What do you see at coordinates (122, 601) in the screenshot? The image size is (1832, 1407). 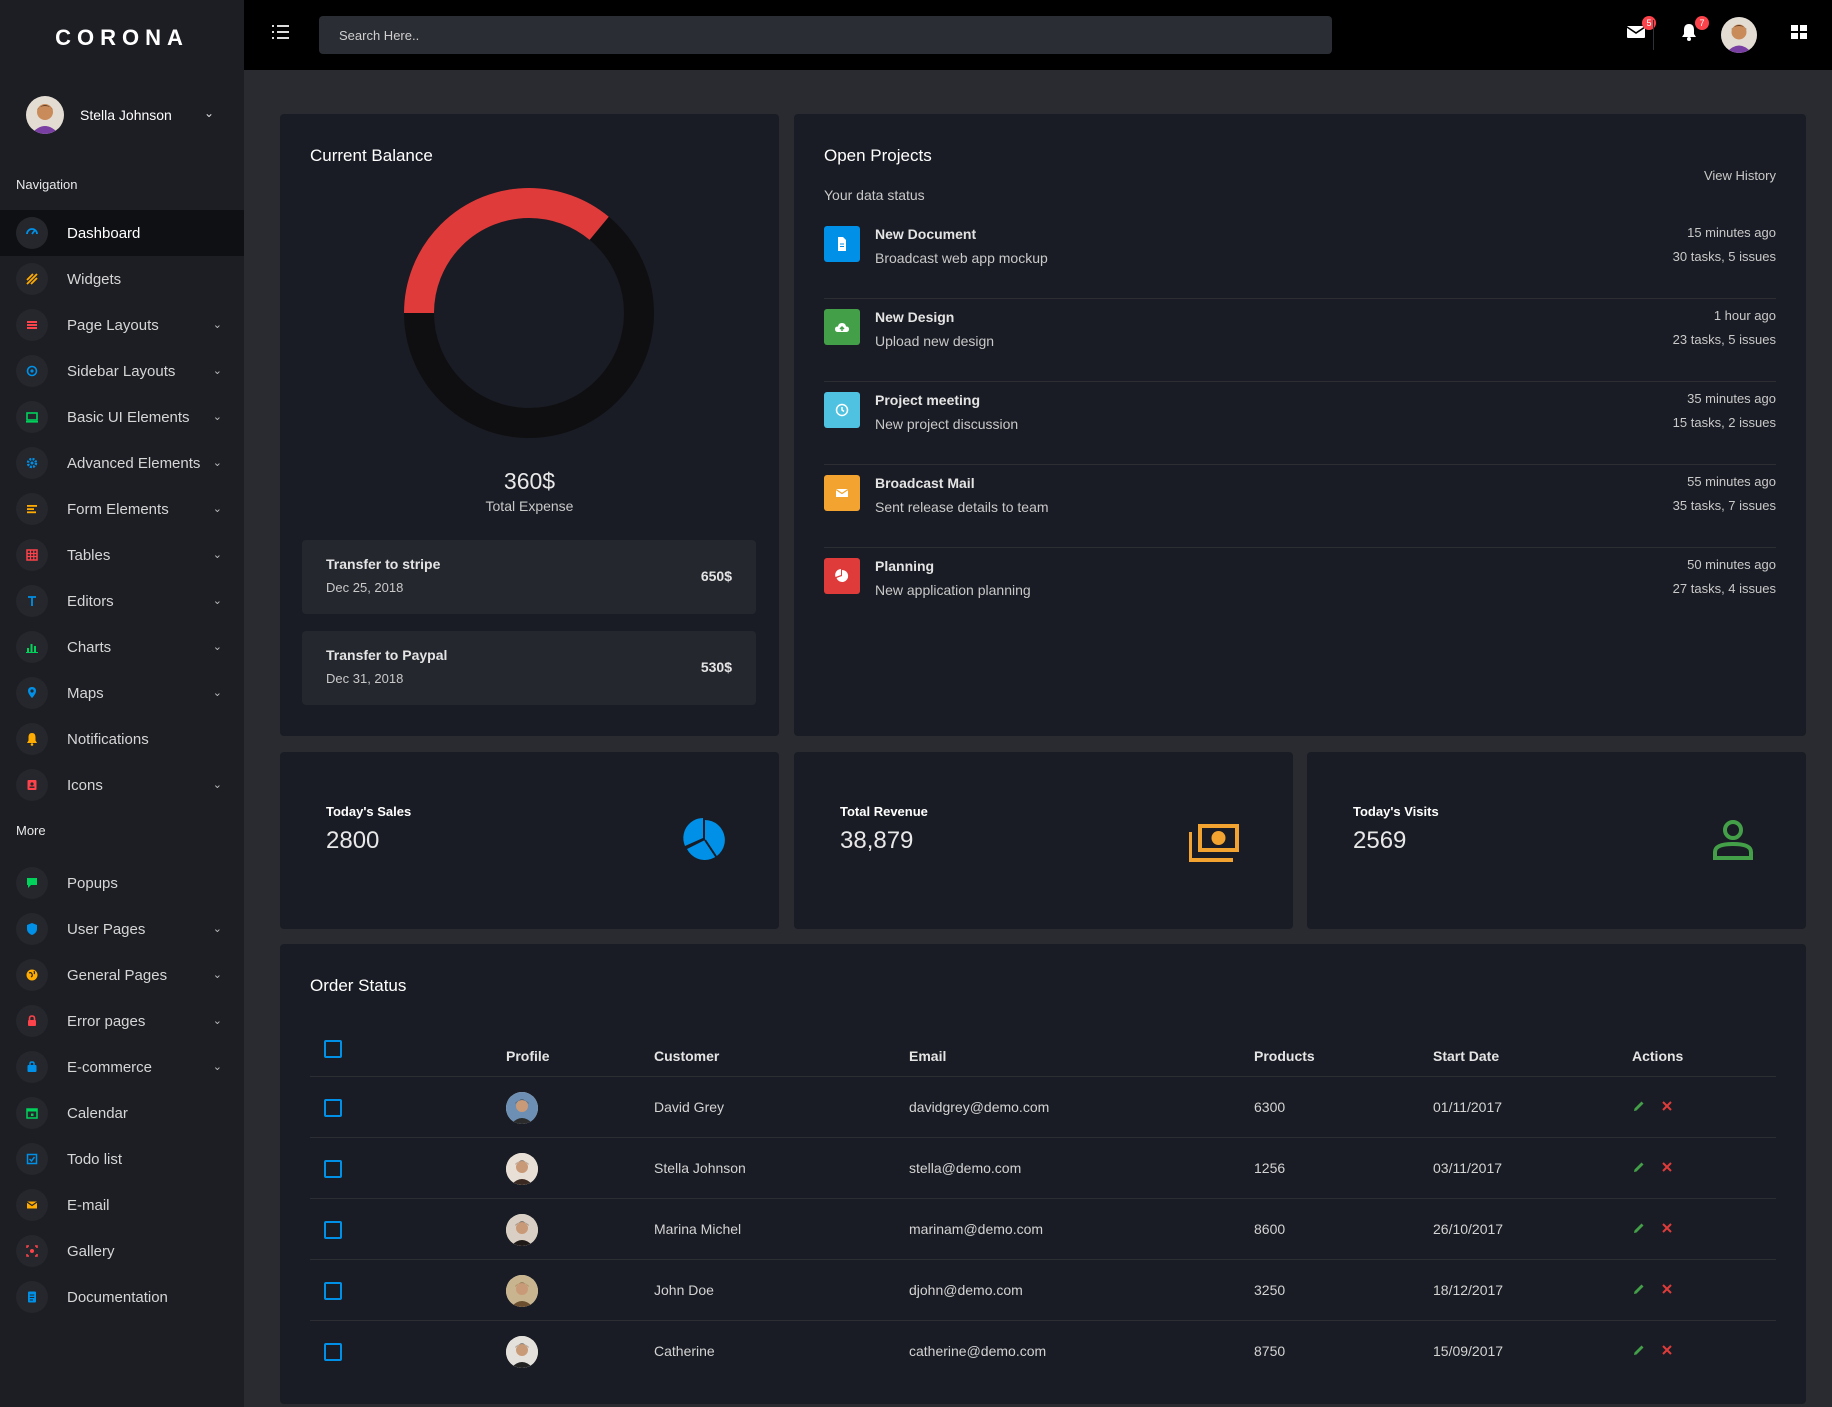 I see `sidebar-item-editors: Editors ⌄` at bounding box center [122, 601].